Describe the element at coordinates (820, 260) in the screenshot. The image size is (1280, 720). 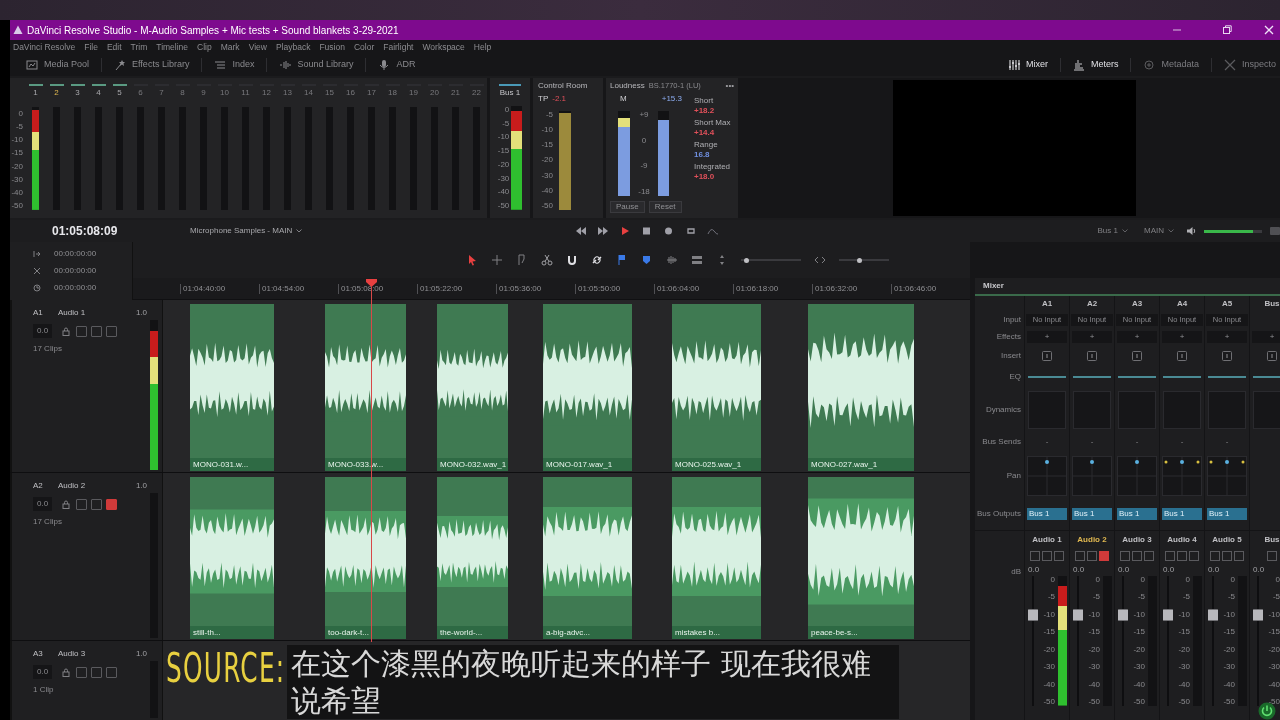
I see `arrows-icon` at that location.